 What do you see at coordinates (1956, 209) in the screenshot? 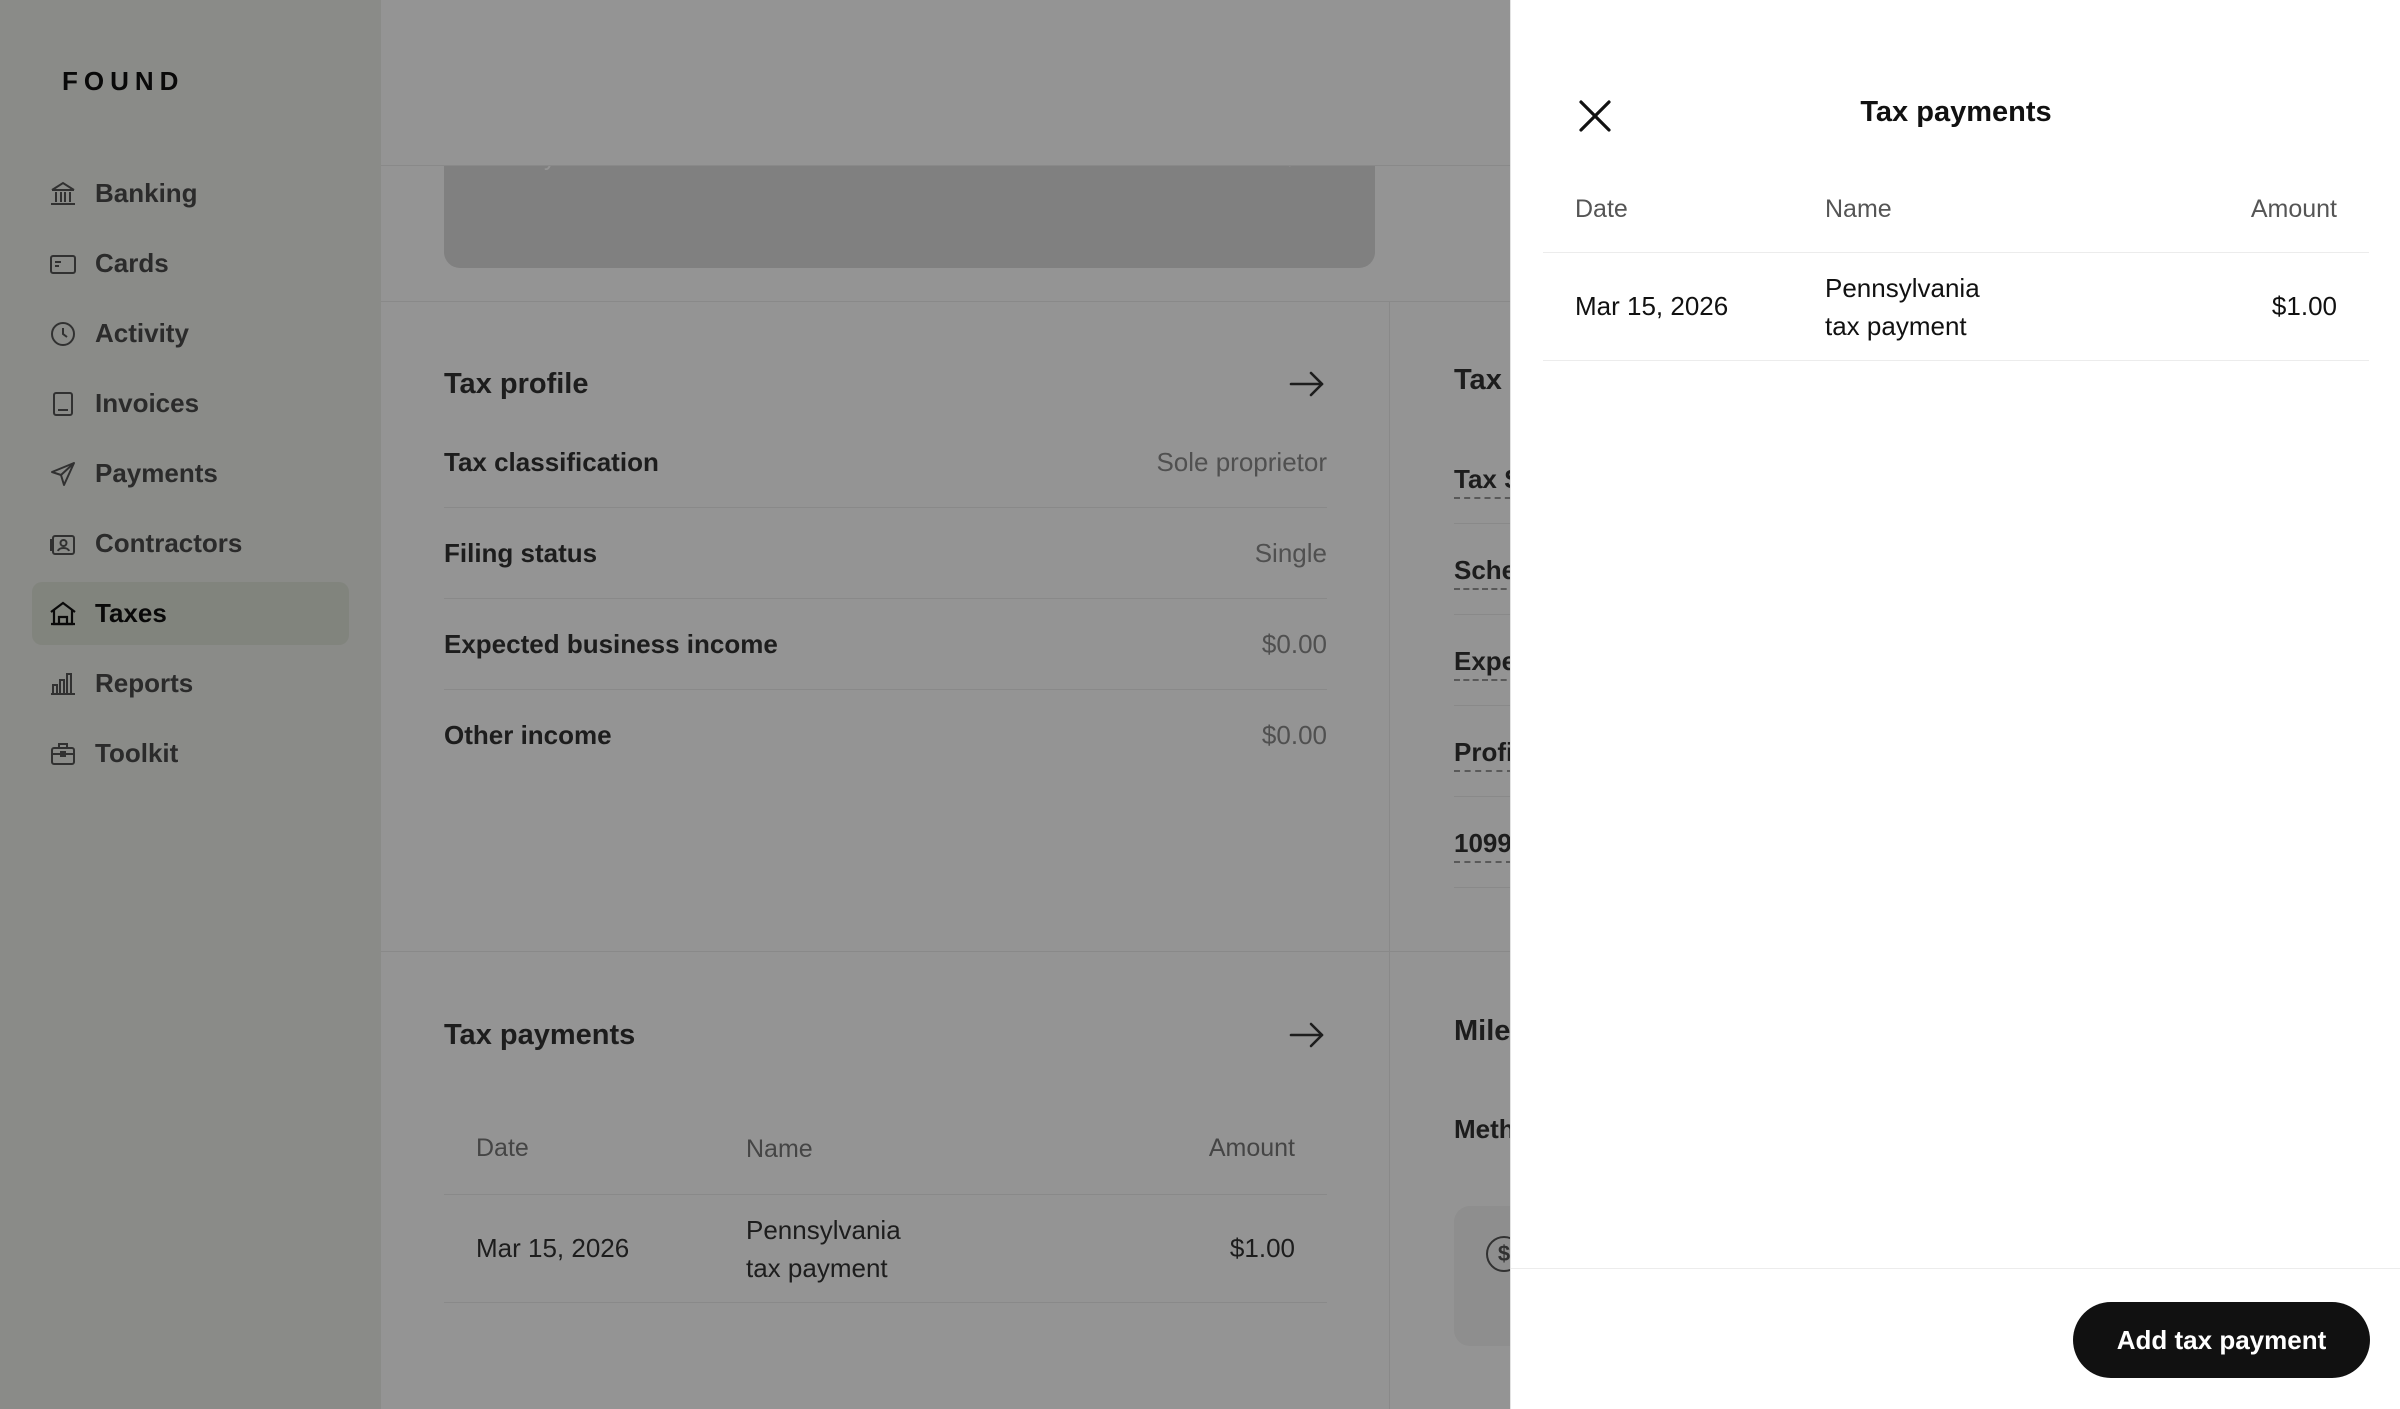
I see `table-header: Date Name Amount` at bounding box center [1956, 209].